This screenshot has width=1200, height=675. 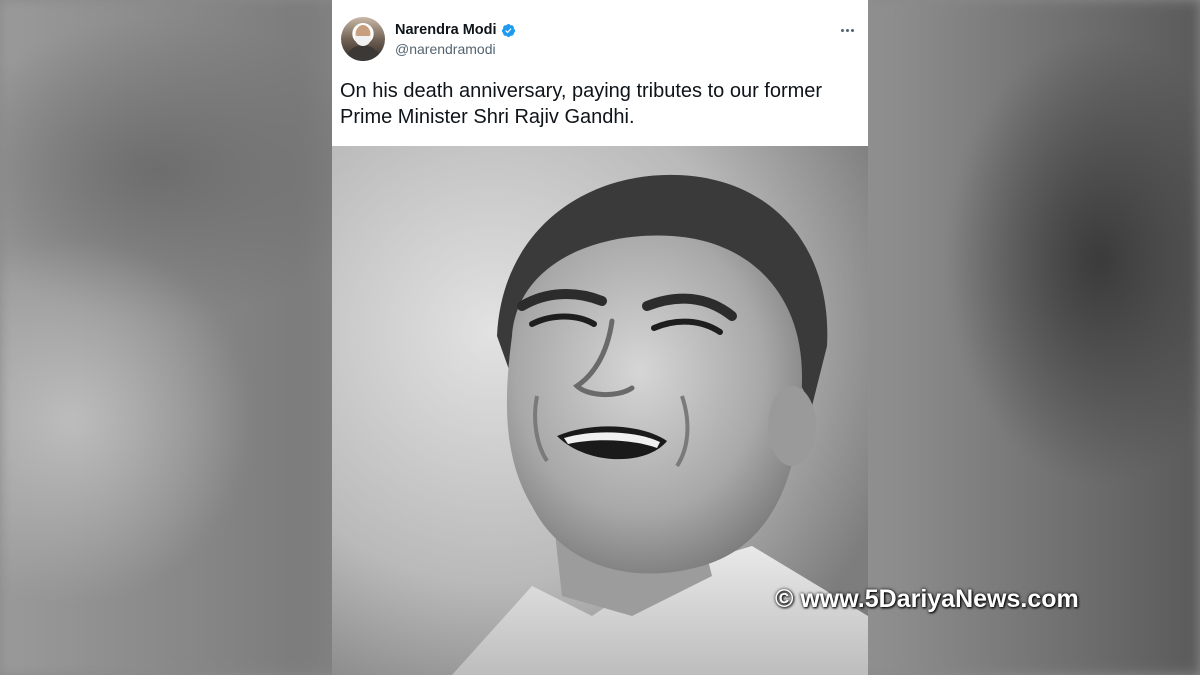 I want to click on author-display-name: Narendra Modi, so click(x=446, y=30).